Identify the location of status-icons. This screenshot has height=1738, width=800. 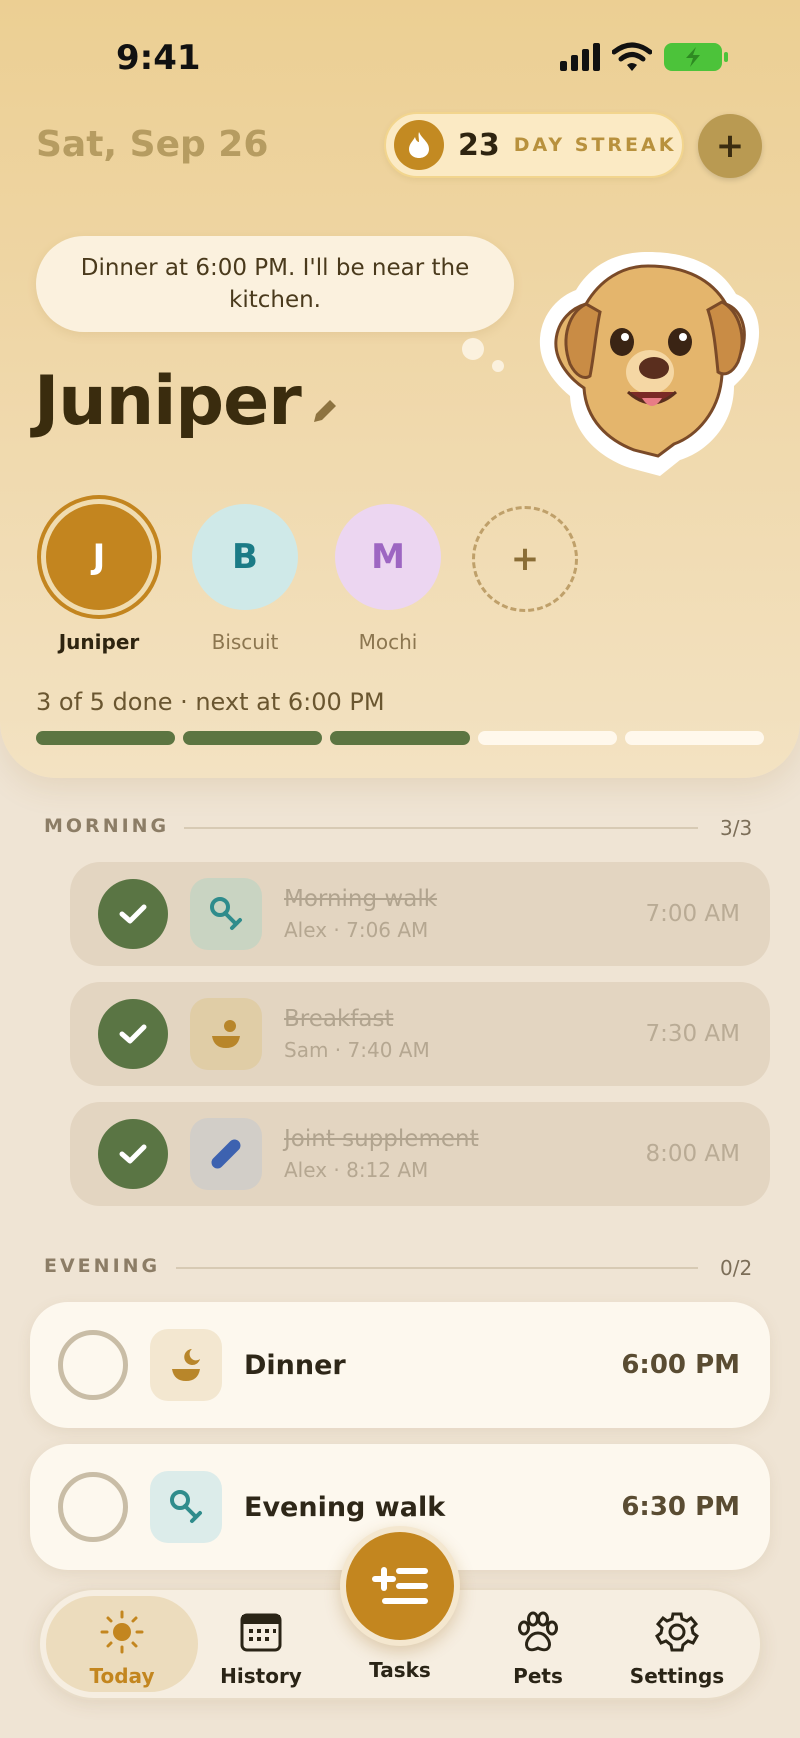
(644, 57).